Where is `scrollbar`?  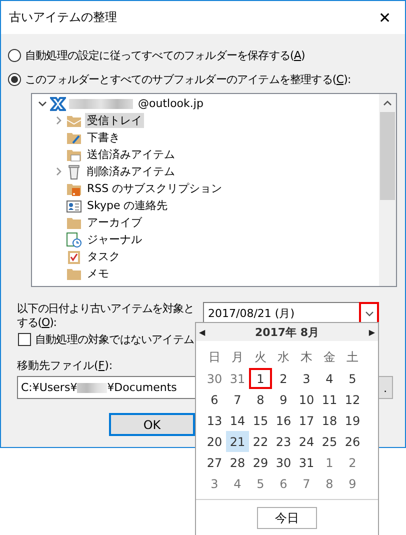 scrollbar is located at coordinates (387, 190).